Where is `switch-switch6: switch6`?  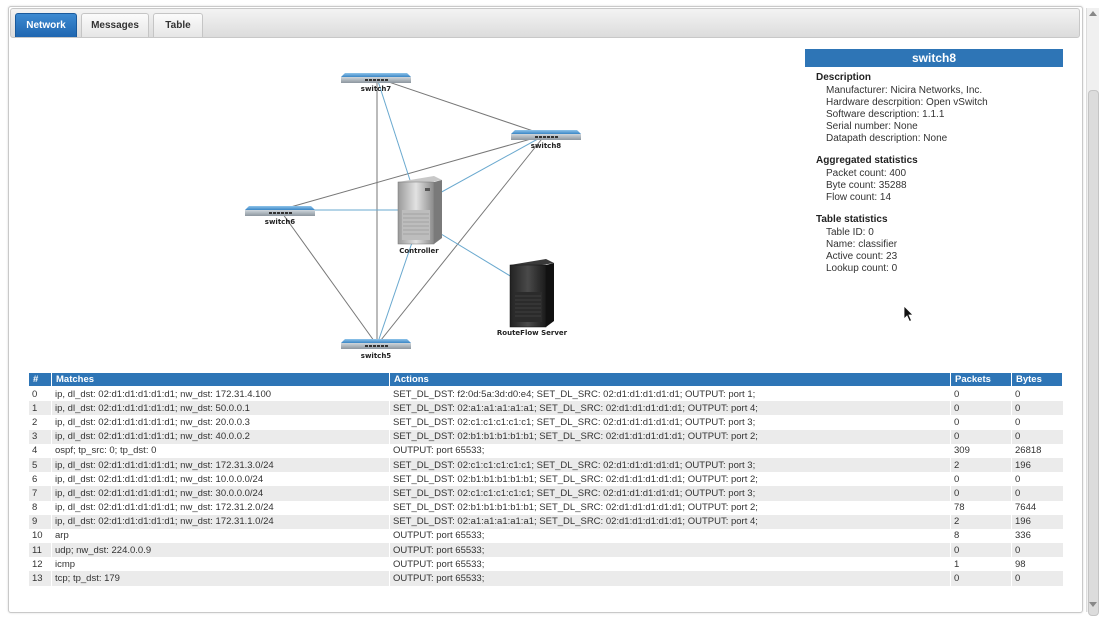
switch-switch6: switch6 is located at coordinates (280, 216).